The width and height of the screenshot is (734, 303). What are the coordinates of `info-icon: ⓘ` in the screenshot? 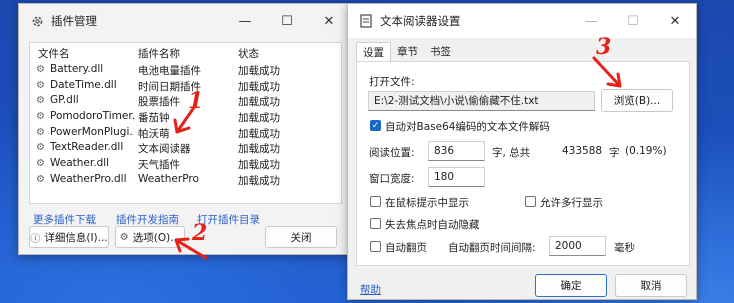 It's located at (35, 239).